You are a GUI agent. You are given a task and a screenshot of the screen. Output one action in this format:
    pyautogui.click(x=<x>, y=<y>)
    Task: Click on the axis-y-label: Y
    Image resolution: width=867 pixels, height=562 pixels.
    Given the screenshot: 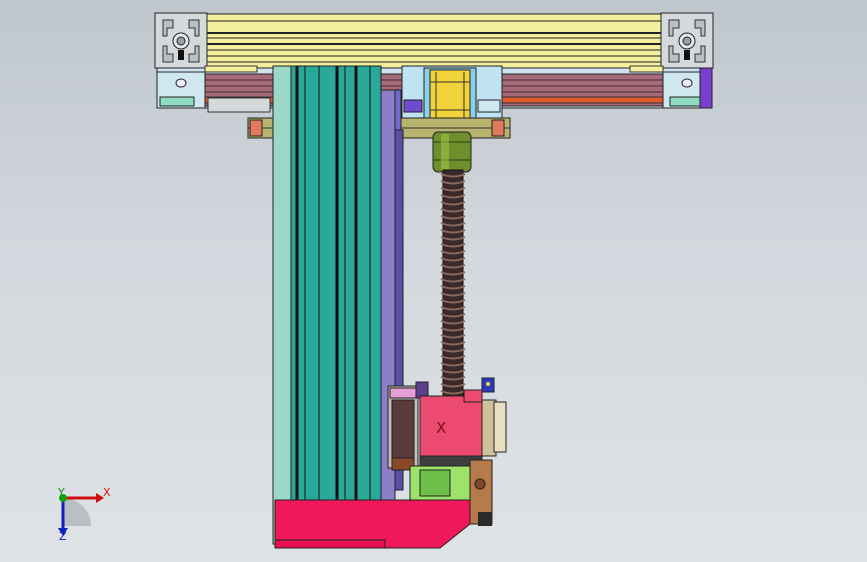 What is the action you would take?
    pyautogui.click(x=61, y=492)
    